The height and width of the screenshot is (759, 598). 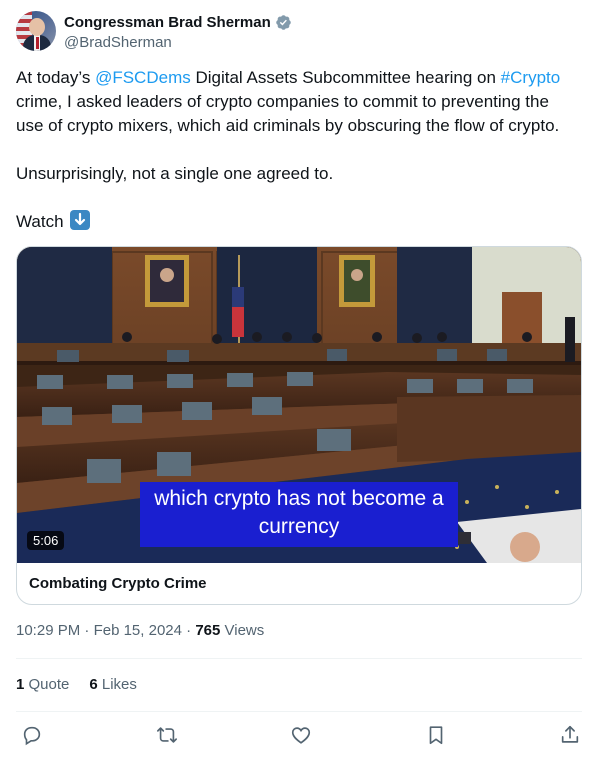 What do you see at coordinates (345, 77) in the screenshot?
I see `text-segment: Digital Assets Subcommittee hearing on` at bounding box center [345, 77].